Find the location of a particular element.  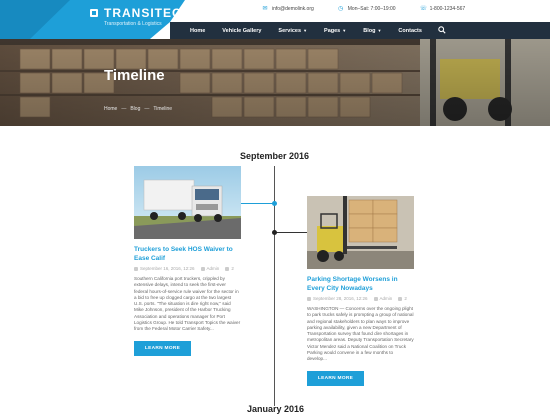

breadcrumb-home: Home is located at coordinates (110, 109).